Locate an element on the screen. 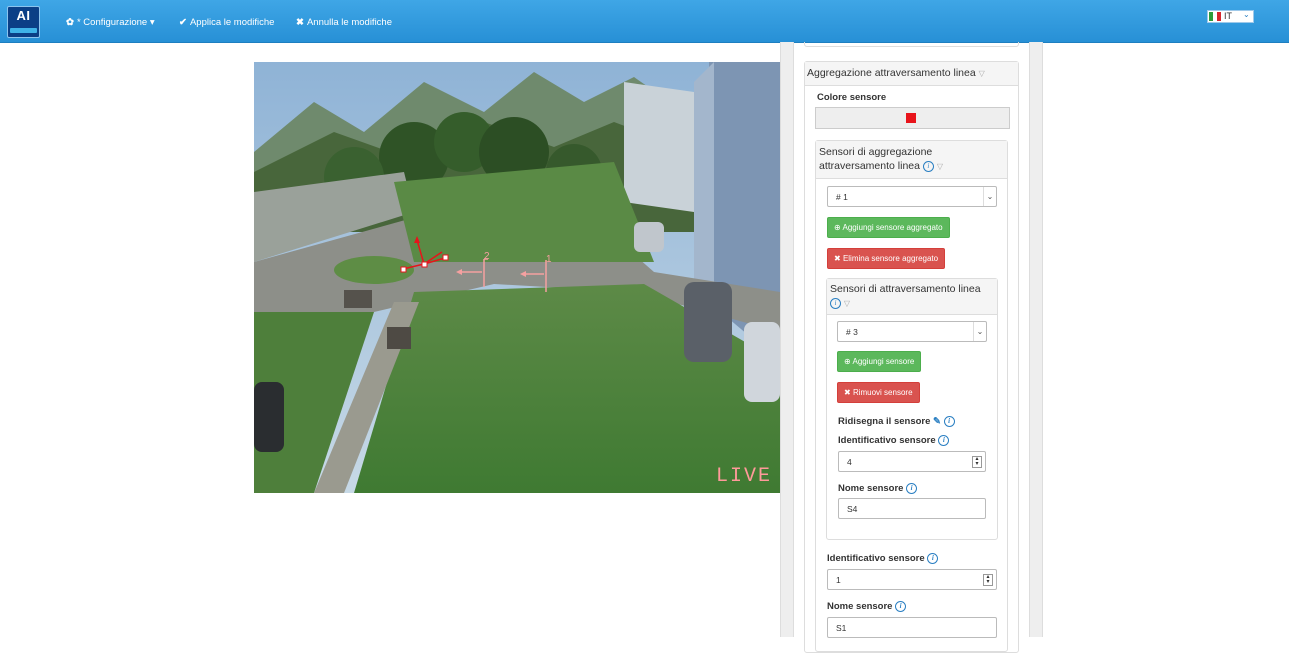 The image size is (1289, 653). aggregation-panel-header: Aggregazione attraversamento linea ▽ is located at coordinates (911, 74).